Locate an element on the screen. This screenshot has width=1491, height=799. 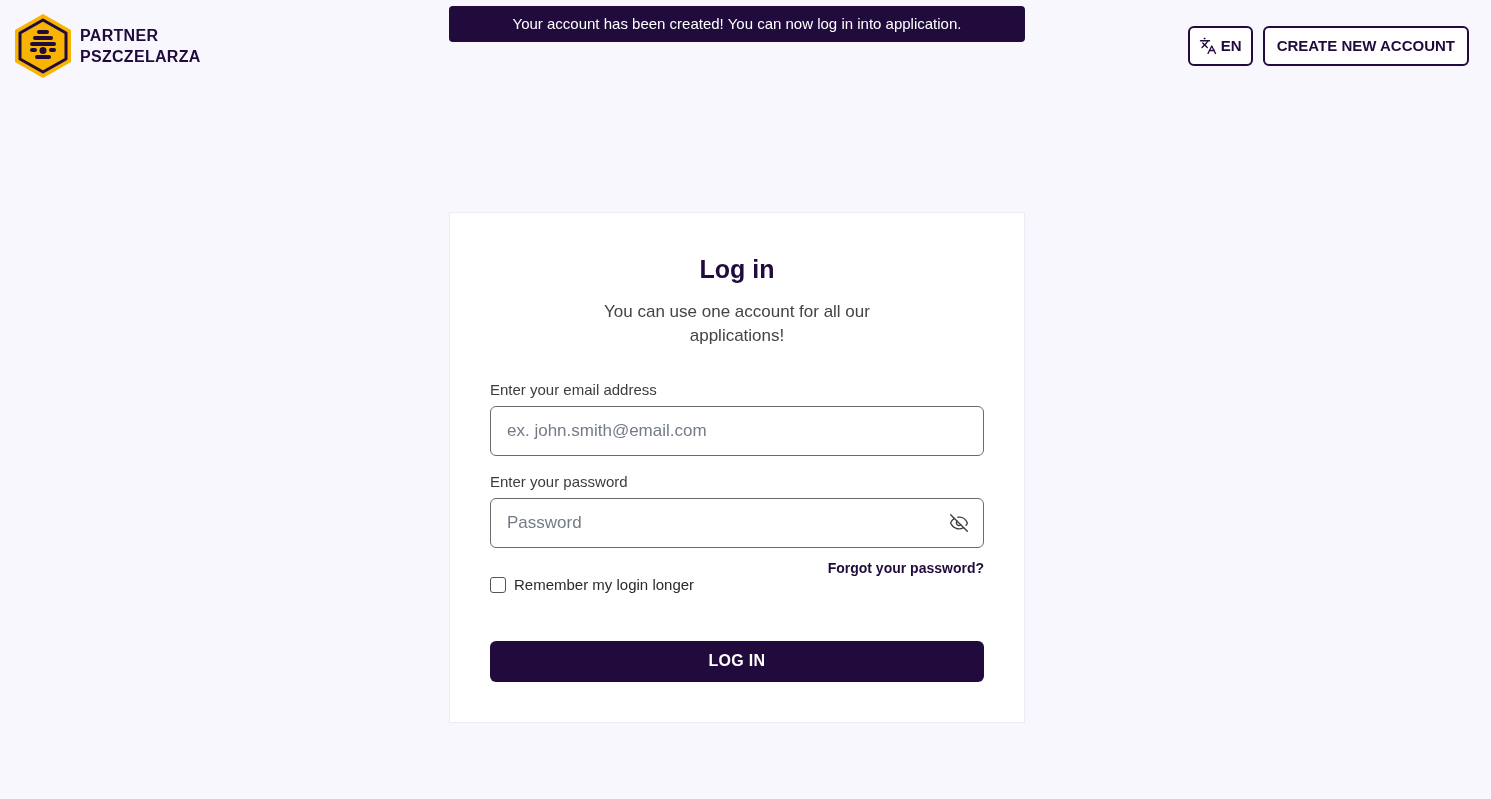
success-notification: Your account has been created! You can now log in into application. is located at coordinates (737, 24).